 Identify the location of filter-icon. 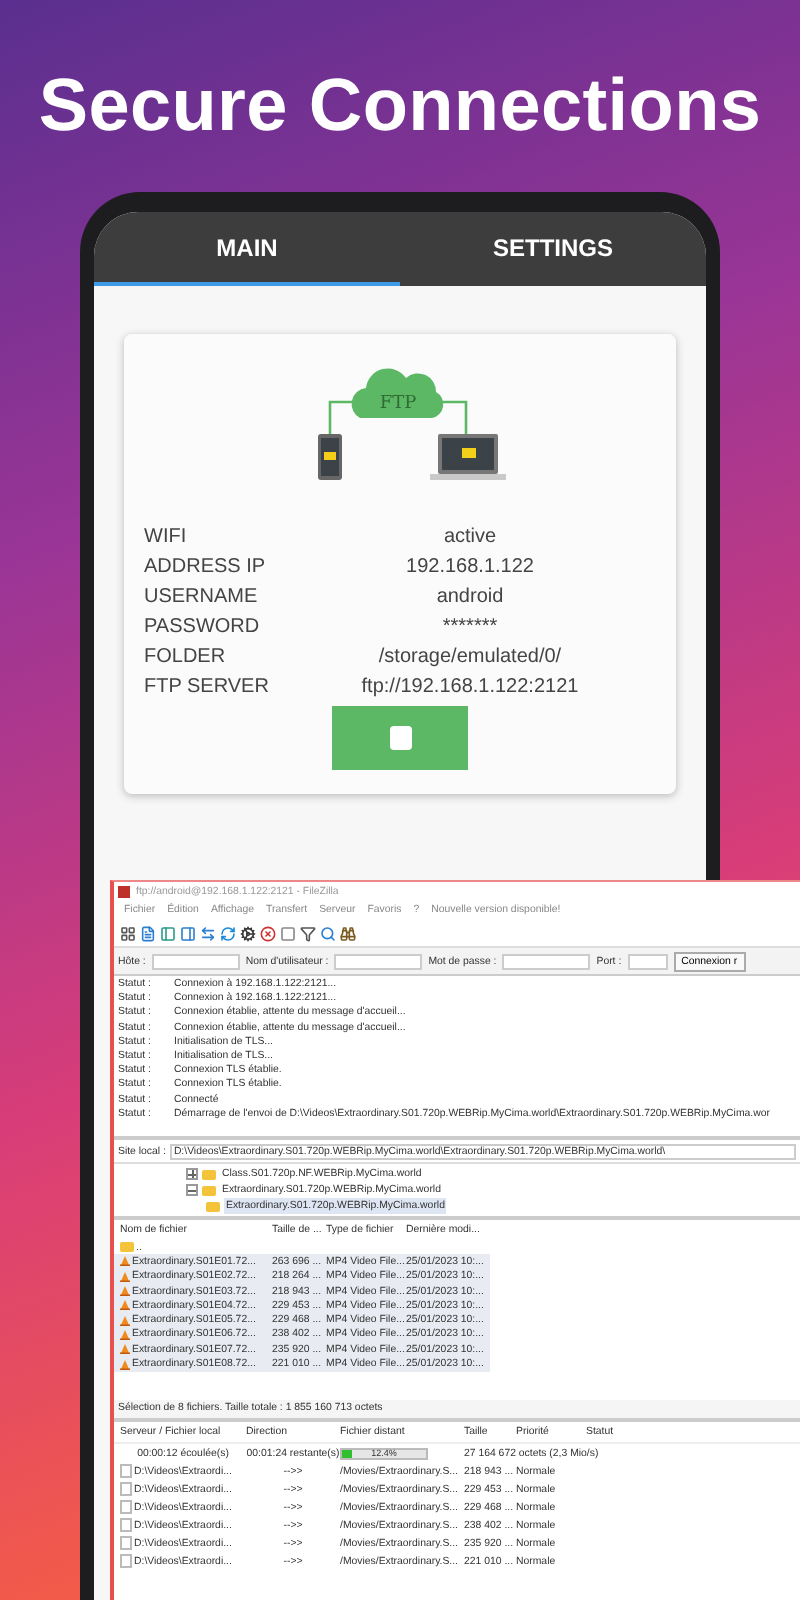
(308, 933).